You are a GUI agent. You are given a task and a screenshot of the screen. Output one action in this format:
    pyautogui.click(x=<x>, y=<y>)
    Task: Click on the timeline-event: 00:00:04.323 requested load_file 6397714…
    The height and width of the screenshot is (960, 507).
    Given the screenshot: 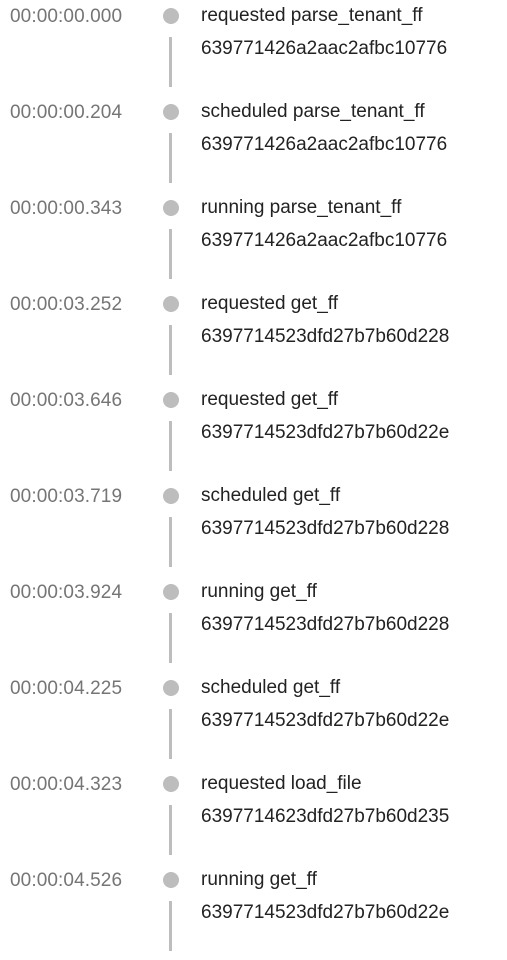 What is the action you would take?
    pyautogui.click(x=253, y=816)
    